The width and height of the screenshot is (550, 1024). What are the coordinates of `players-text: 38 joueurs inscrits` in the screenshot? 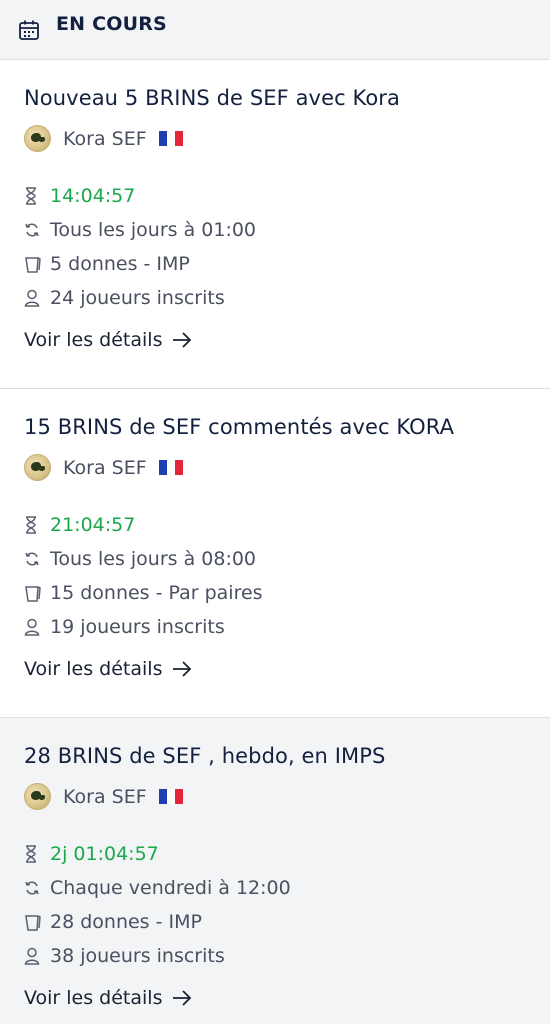 It's located at (137, 956).